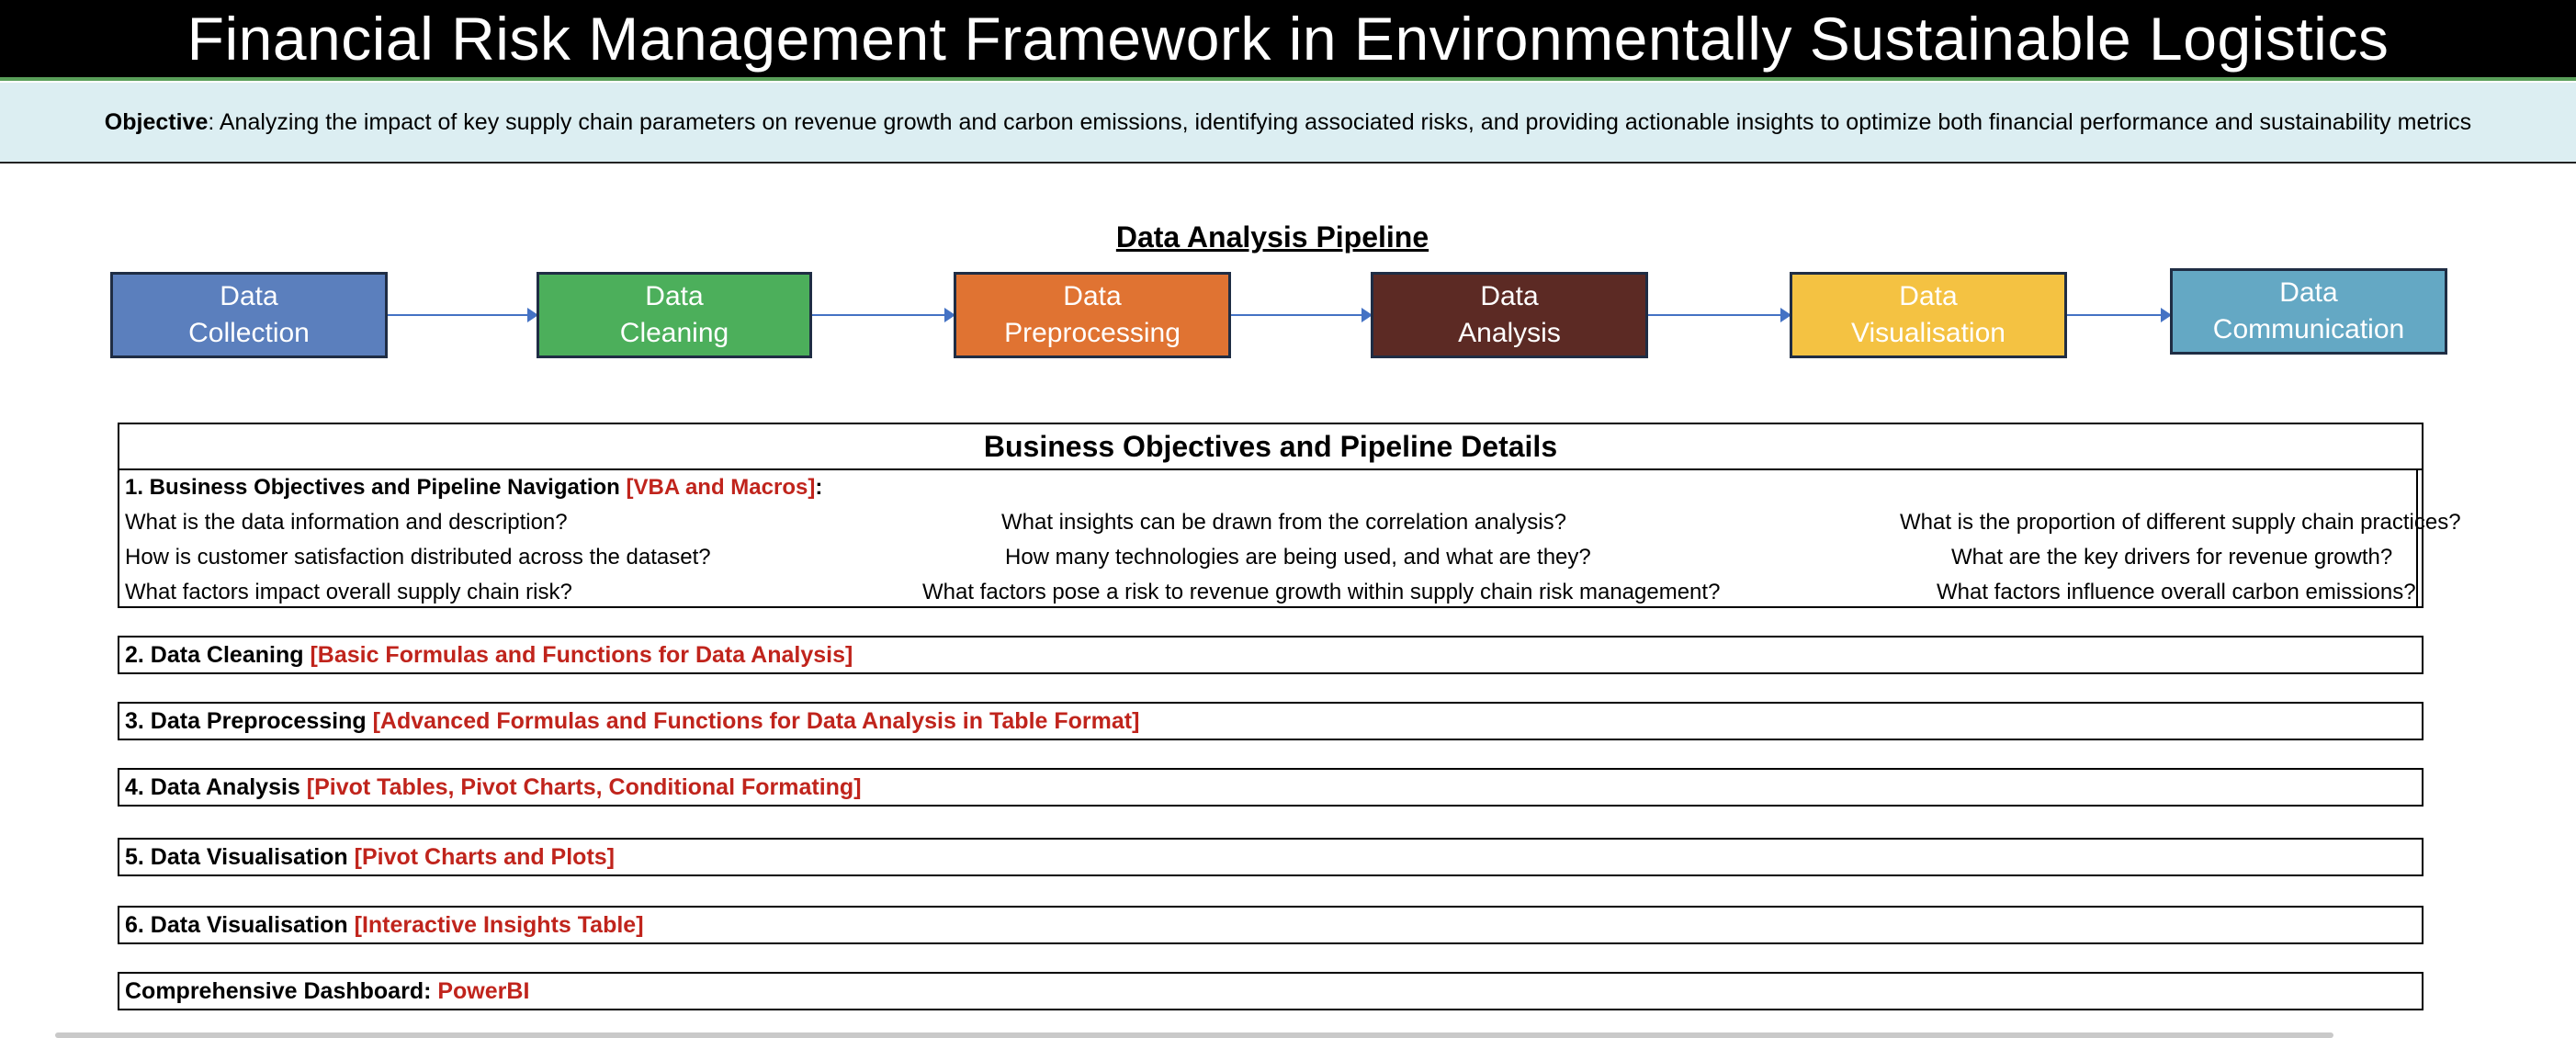 The image size is (2576, 1038). I want to click on section-label: 4. Data Analysis, so click(216, 787).